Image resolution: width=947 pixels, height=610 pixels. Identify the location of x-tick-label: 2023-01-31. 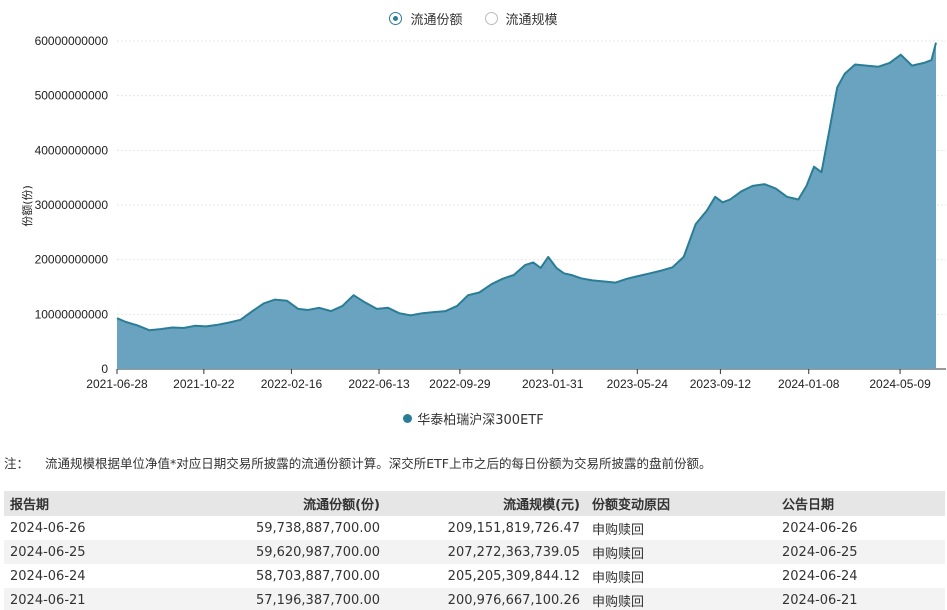
(553, 384).